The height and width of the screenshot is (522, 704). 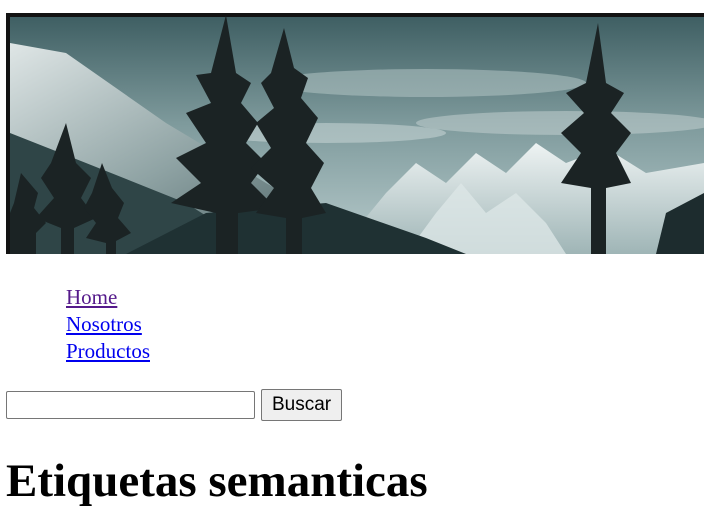 What do you see at coordinates (108, 351) in the screenshot?
I see `nav-link-productos: Productos` at bounding box center [108, 351].